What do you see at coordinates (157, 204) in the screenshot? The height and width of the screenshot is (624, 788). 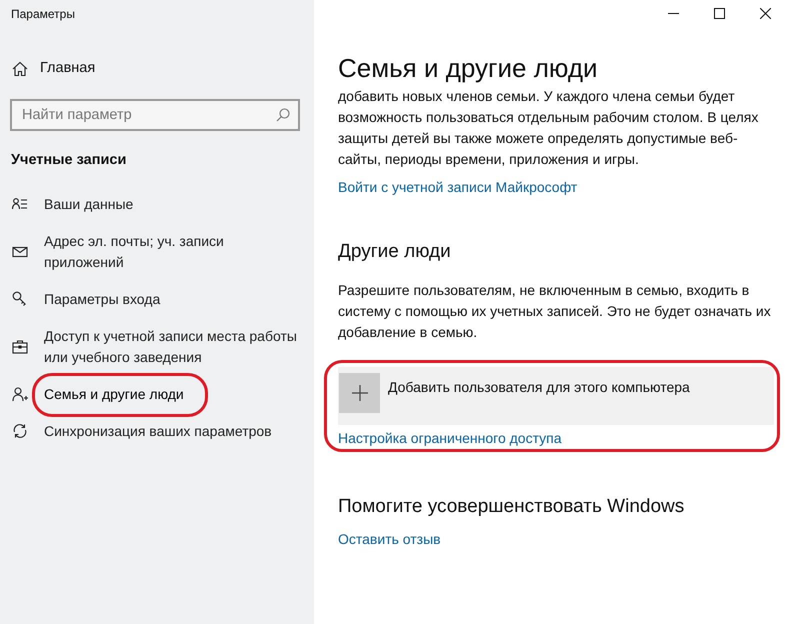 I see `nav-item: Ваши данные` at bounding box center [157, 204].